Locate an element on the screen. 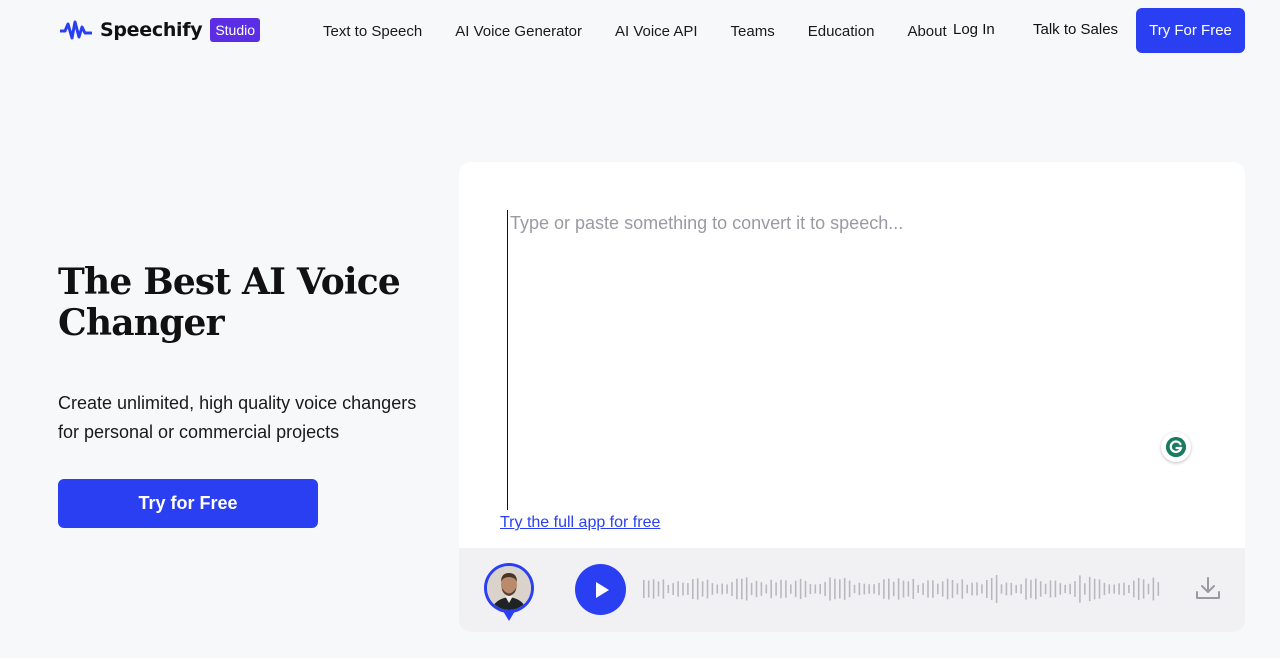 This screenshot has width=1280, height=658. speechify-logo: Speechify Studio is located at coordinates (160, 30).